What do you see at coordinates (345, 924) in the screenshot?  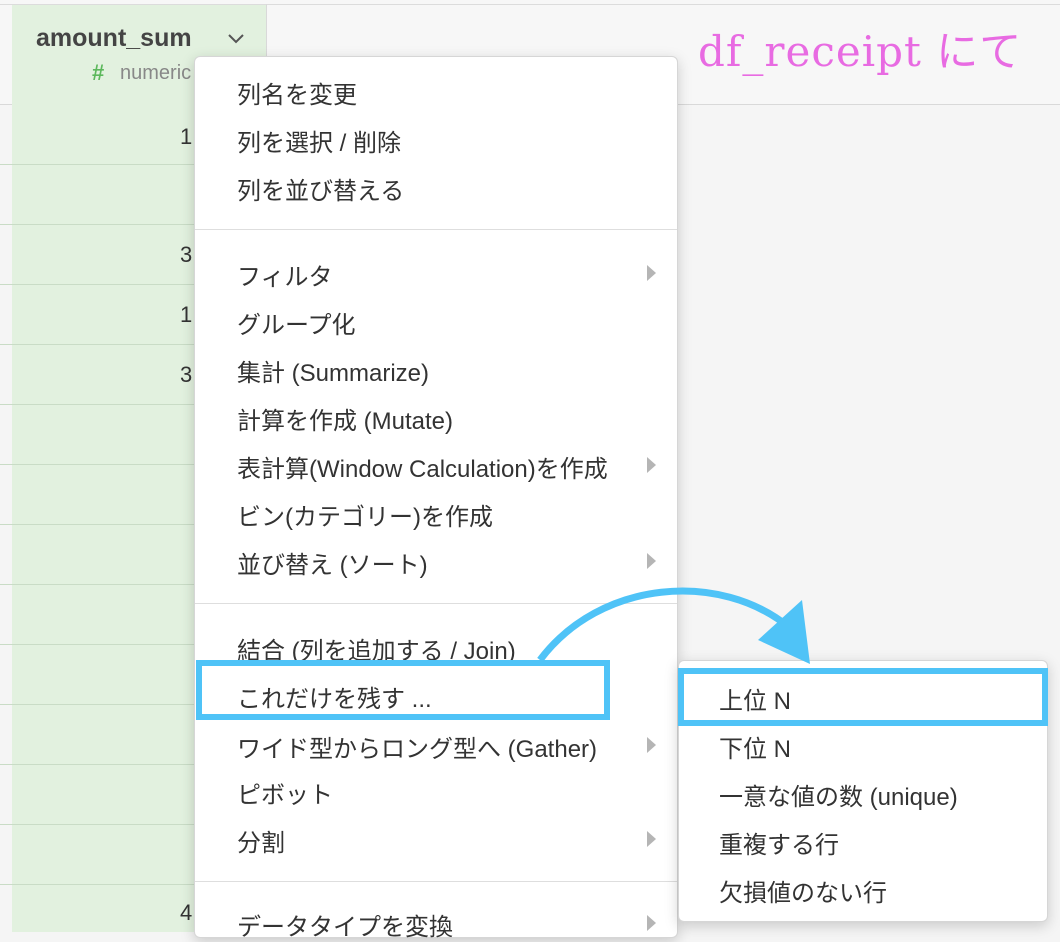 I see `menu-item-convert-data-type: データタイプを変換` at bounding box center [345, 924].